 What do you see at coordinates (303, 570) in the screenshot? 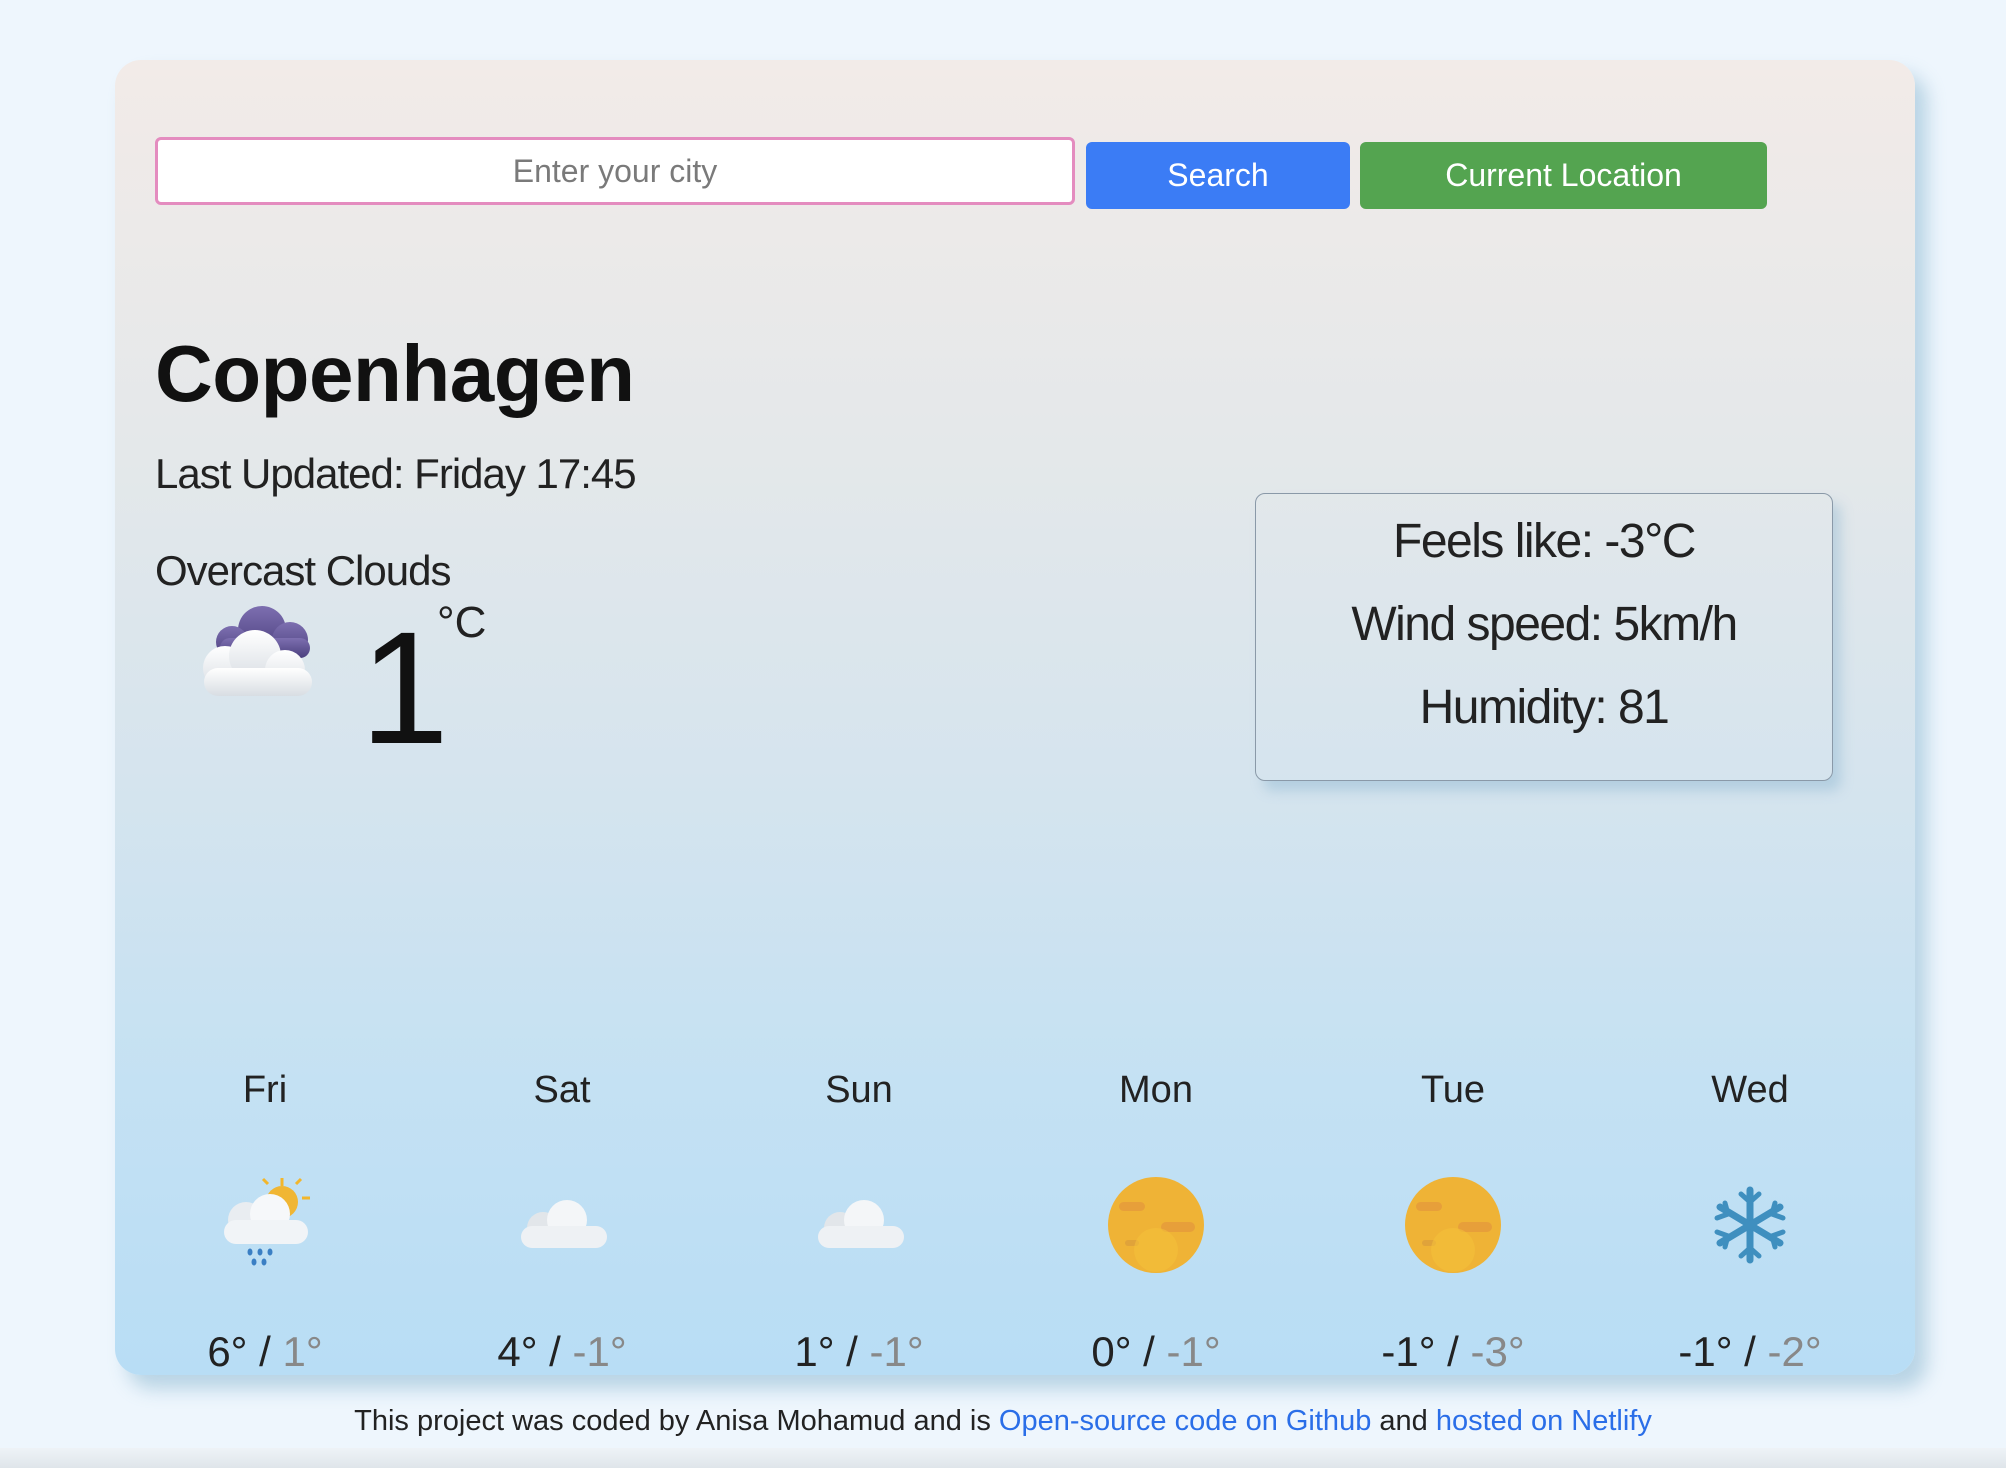
I see `weather-description: Overcast Clouds` at bounding box center [303, 570].